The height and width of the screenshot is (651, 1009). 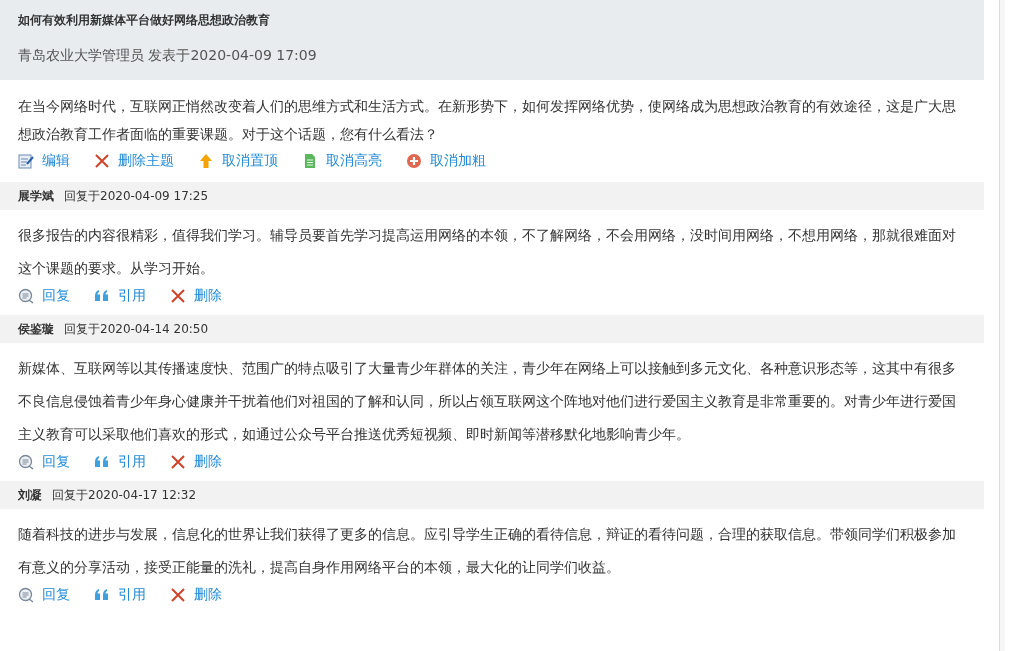 I want to click on action-label: 取消高亮, so click(x=354, y=161).